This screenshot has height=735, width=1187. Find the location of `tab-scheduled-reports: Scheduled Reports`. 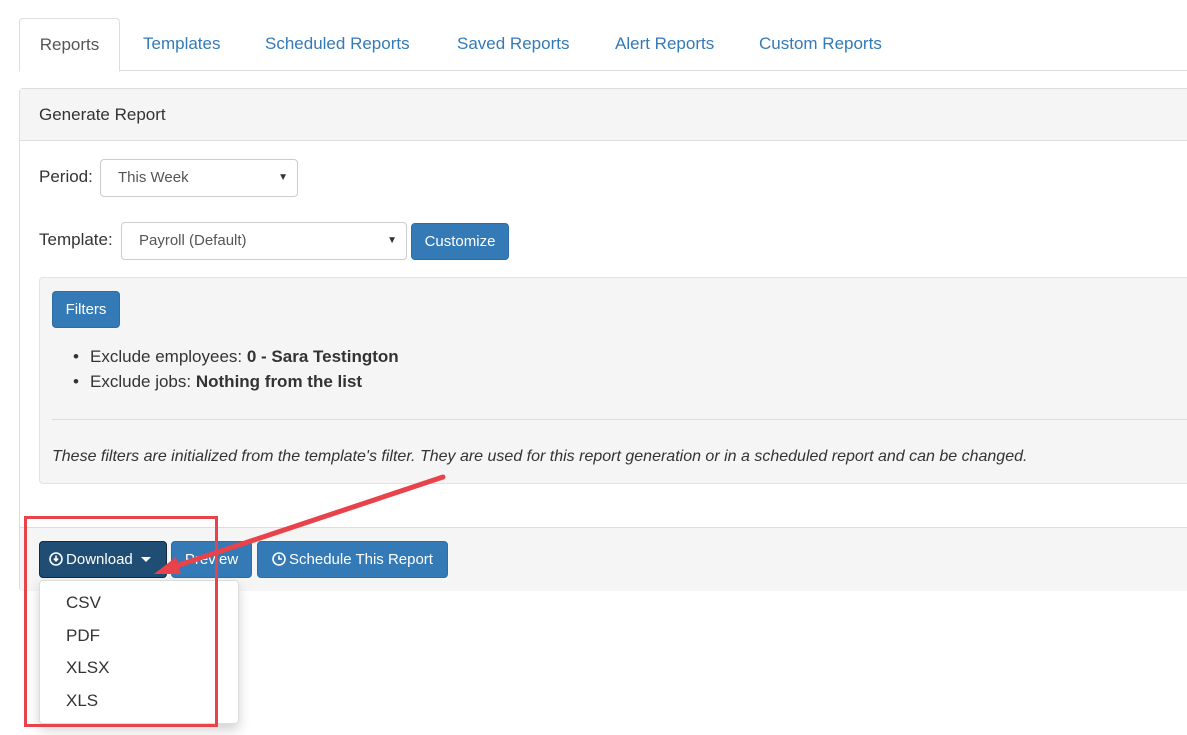

tab-scheduled-reports: Scheduled Reports is located at coordinates (337, 44).